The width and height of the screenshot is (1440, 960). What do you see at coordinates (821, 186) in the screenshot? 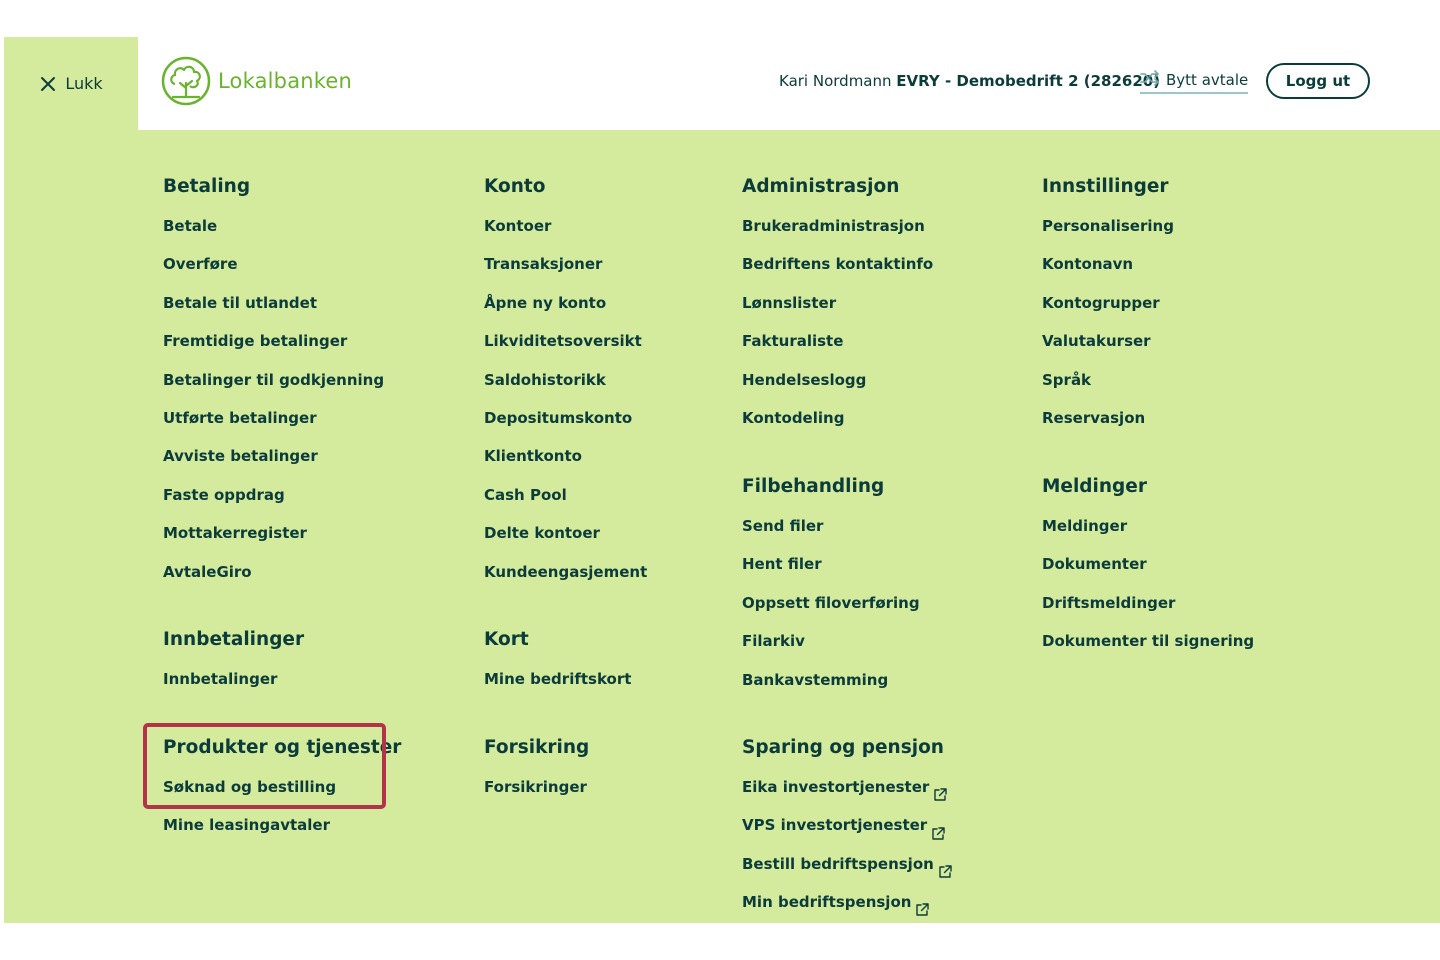
I see `section-title: Administrasjon` at bounding box center [821, 186].